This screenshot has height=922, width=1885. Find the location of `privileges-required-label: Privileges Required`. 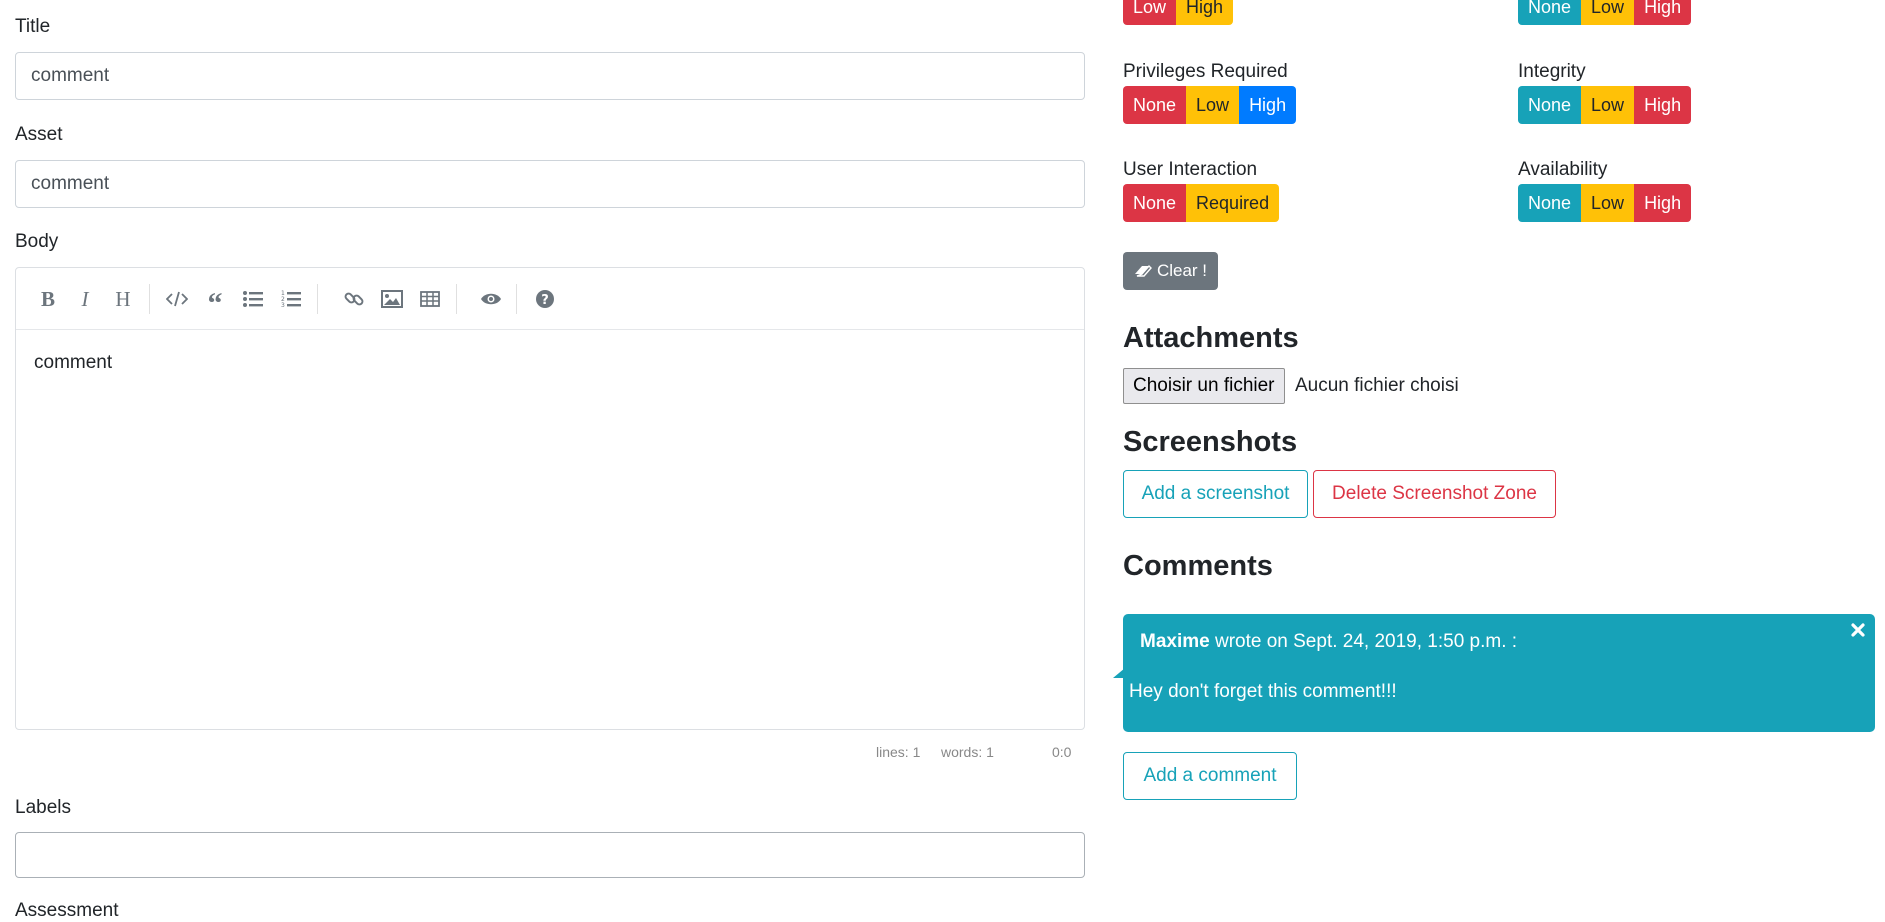

privileges-required-label: Privileges Required is located at coordinates (1205, 71).